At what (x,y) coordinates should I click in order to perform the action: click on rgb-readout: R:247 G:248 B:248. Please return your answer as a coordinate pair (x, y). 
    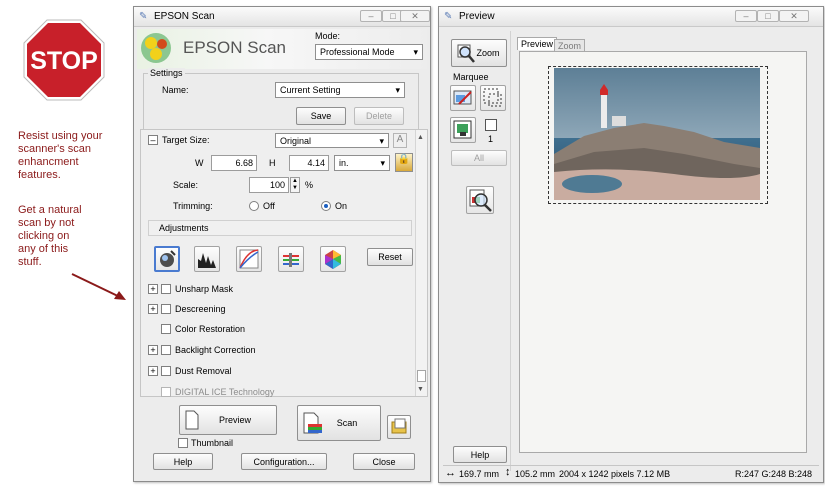
    Looking at the image, I should click on (774, 474).